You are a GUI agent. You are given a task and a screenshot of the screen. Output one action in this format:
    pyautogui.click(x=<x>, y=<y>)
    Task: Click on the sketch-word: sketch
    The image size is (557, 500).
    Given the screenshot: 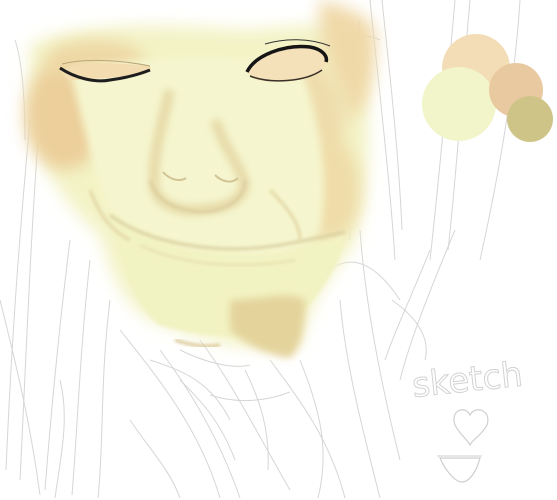 What is the action you would take?
    pyautogui.click(x=467, y=380)
    